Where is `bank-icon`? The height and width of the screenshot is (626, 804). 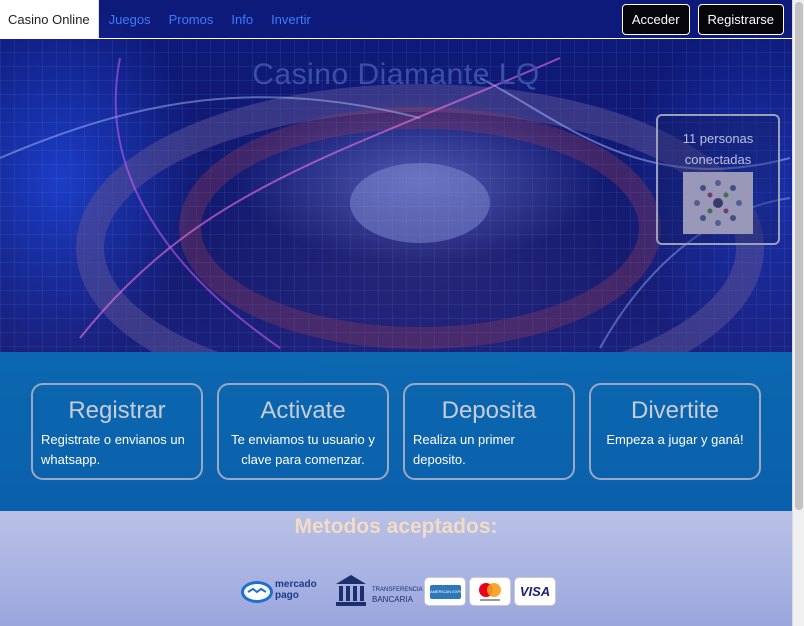
bank-icon is located at coordinates (351, 590).